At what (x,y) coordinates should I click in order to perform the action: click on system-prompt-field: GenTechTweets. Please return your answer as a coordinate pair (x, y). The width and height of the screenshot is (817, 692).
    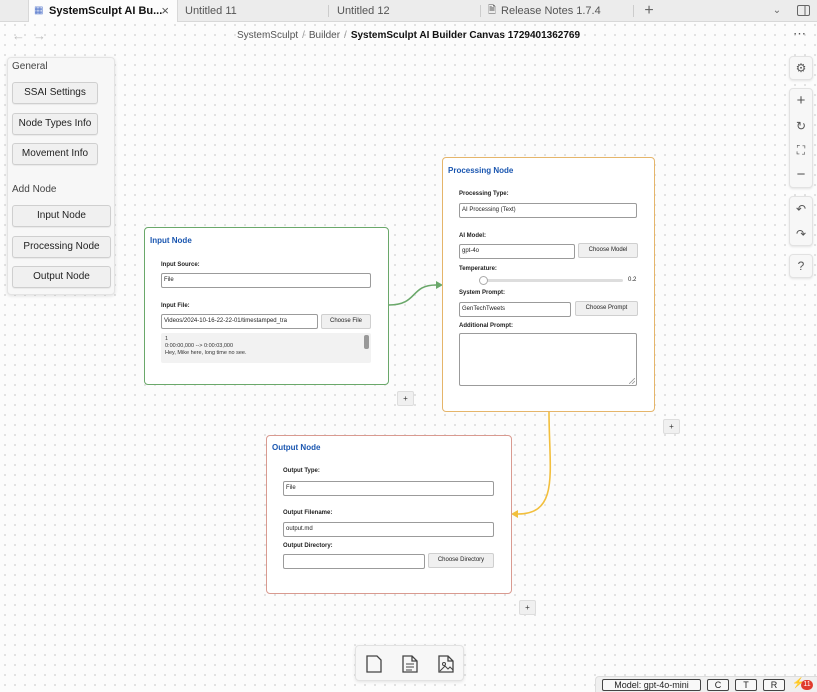
    Looking at the image, I should click on (515, 309).